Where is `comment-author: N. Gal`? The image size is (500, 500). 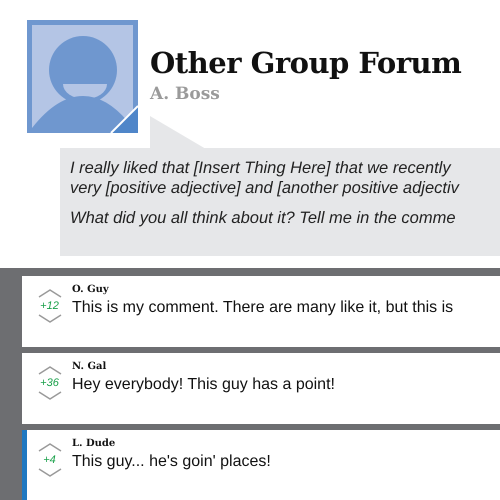 comment-author: N. Gal is located at coordinates (90, 366).